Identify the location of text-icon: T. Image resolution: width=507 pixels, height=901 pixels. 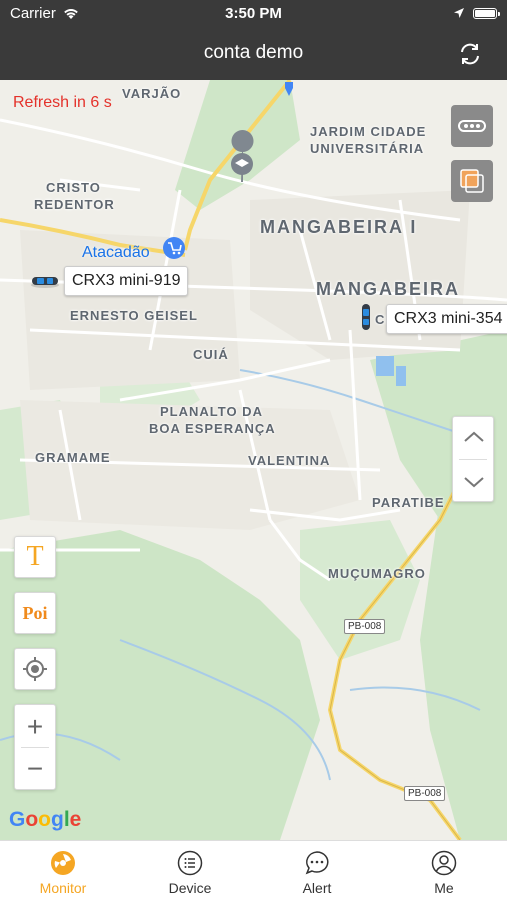
(35, 556).